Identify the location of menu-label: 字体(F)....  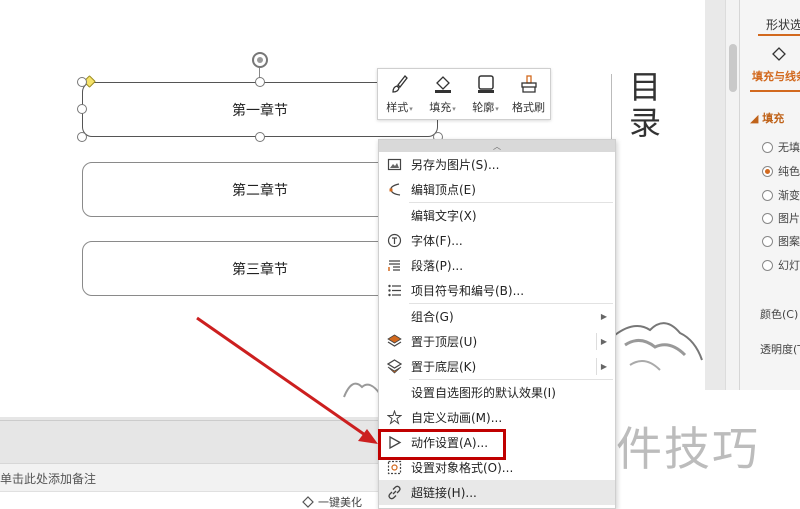
(437, 241).